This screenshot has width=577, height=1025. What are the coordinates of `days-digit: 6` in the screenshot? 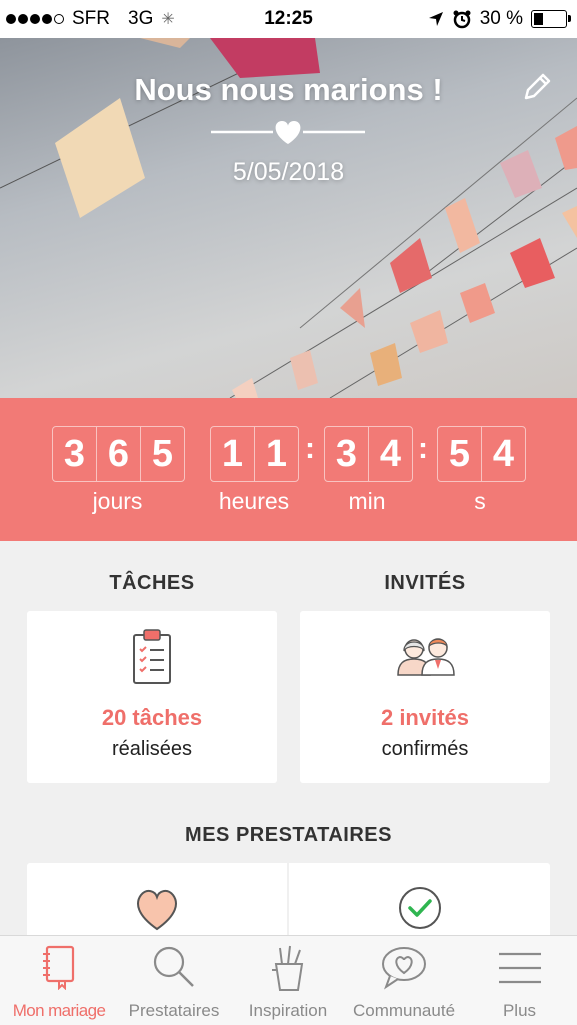 It's located at (119, 454).